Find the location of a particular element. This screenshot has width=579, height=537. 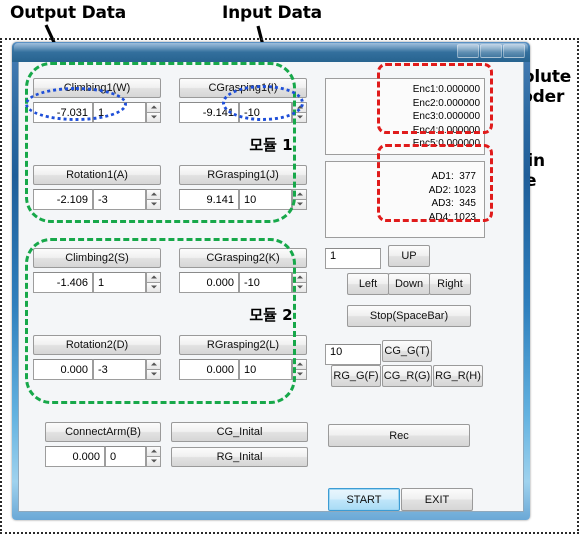

button-rg-inital: RG_Inital is located at coordinates (239, 457).